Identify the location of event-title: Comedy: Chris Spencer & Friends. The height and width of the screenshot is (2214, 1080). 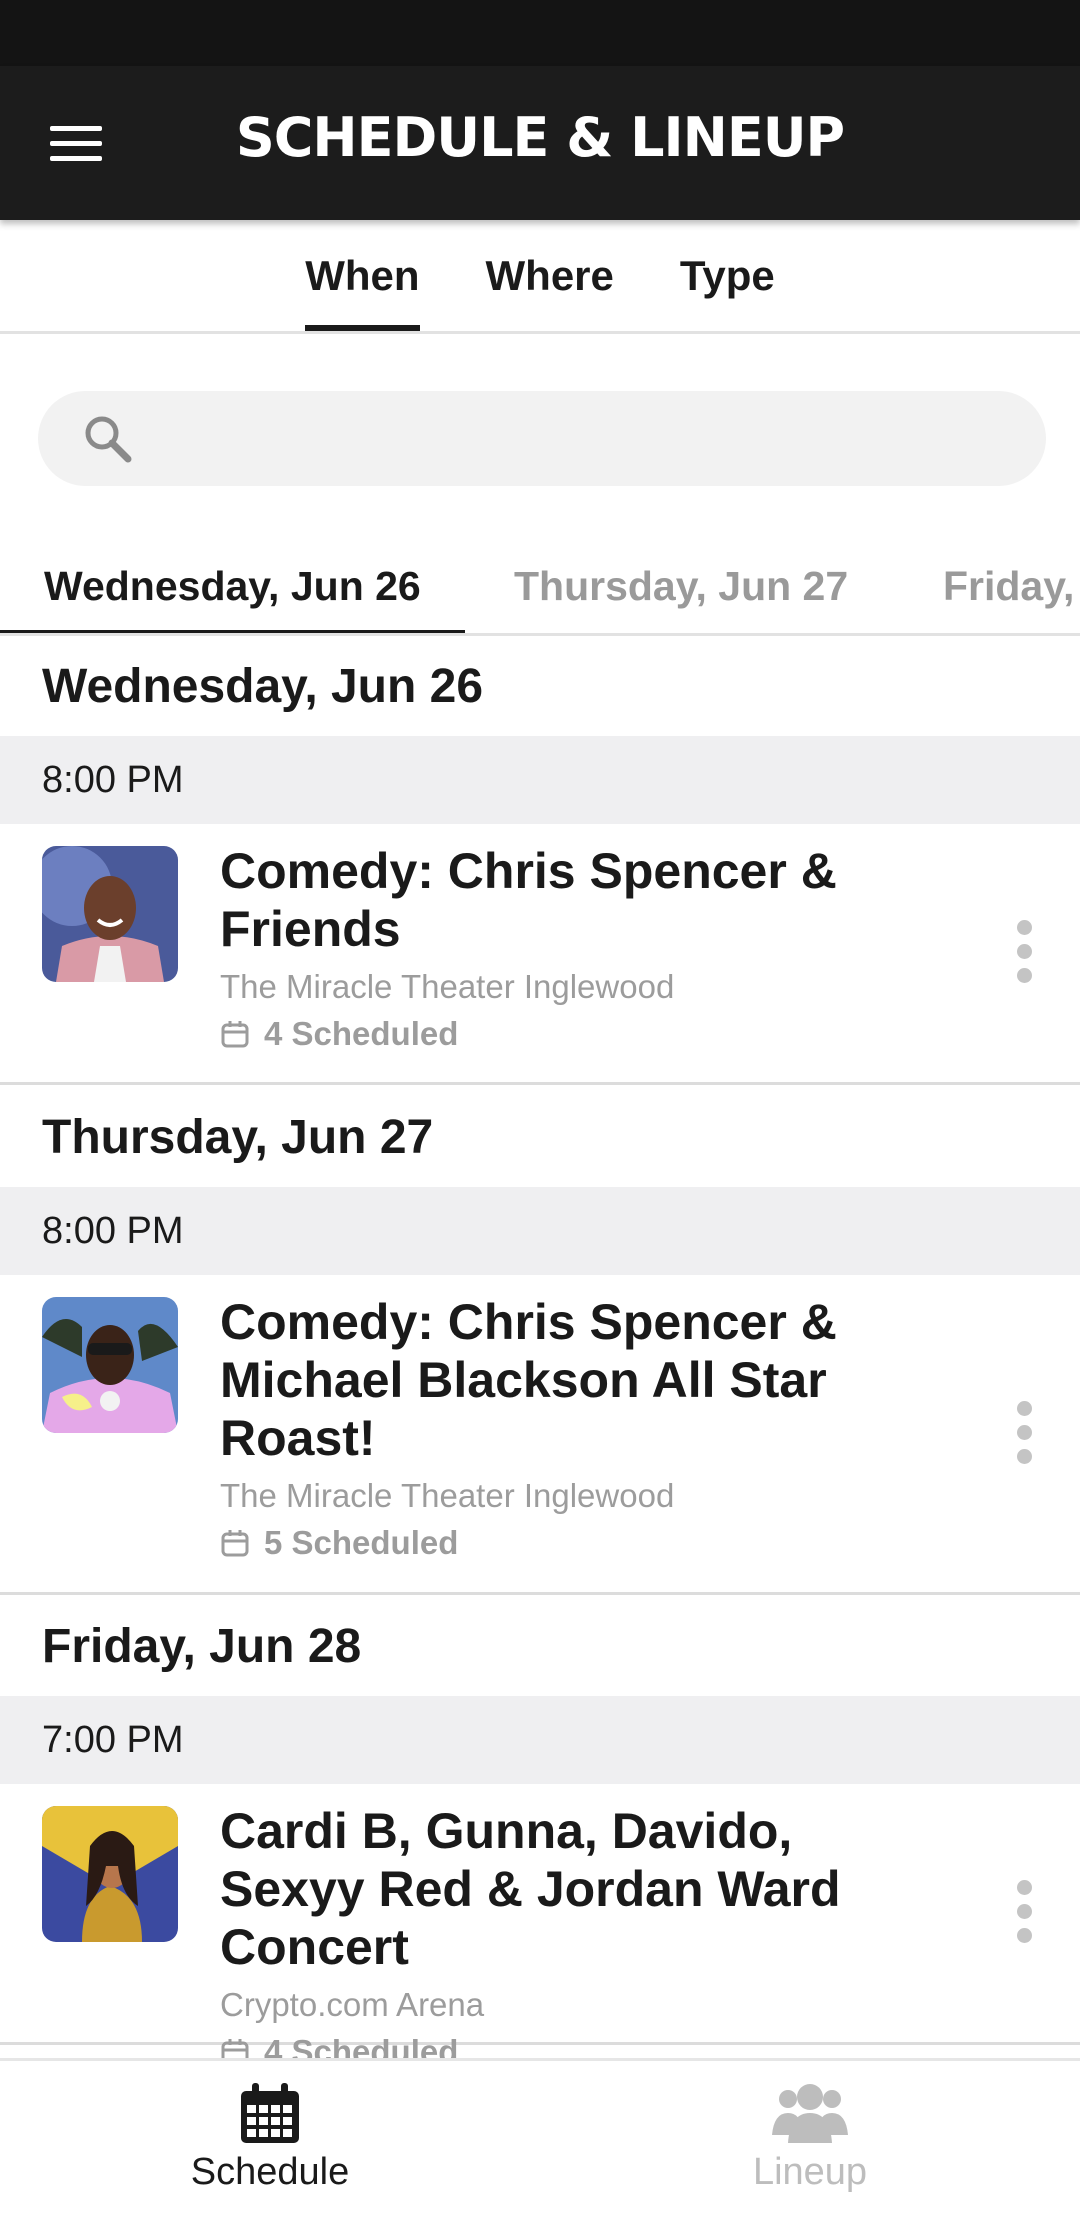
(528, 900).